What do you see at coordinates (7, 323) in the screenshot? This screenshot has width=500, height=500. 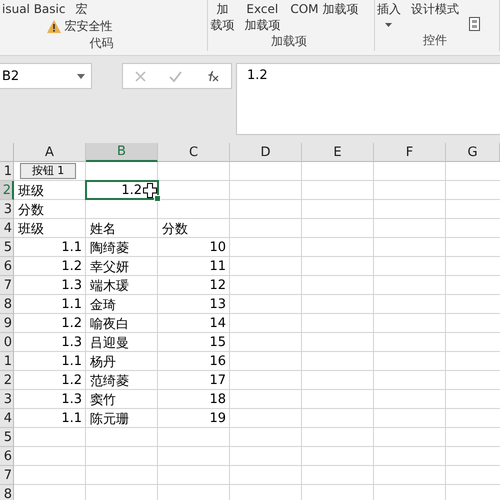 I see `row-header: 9` at bounding box center [7, 323].